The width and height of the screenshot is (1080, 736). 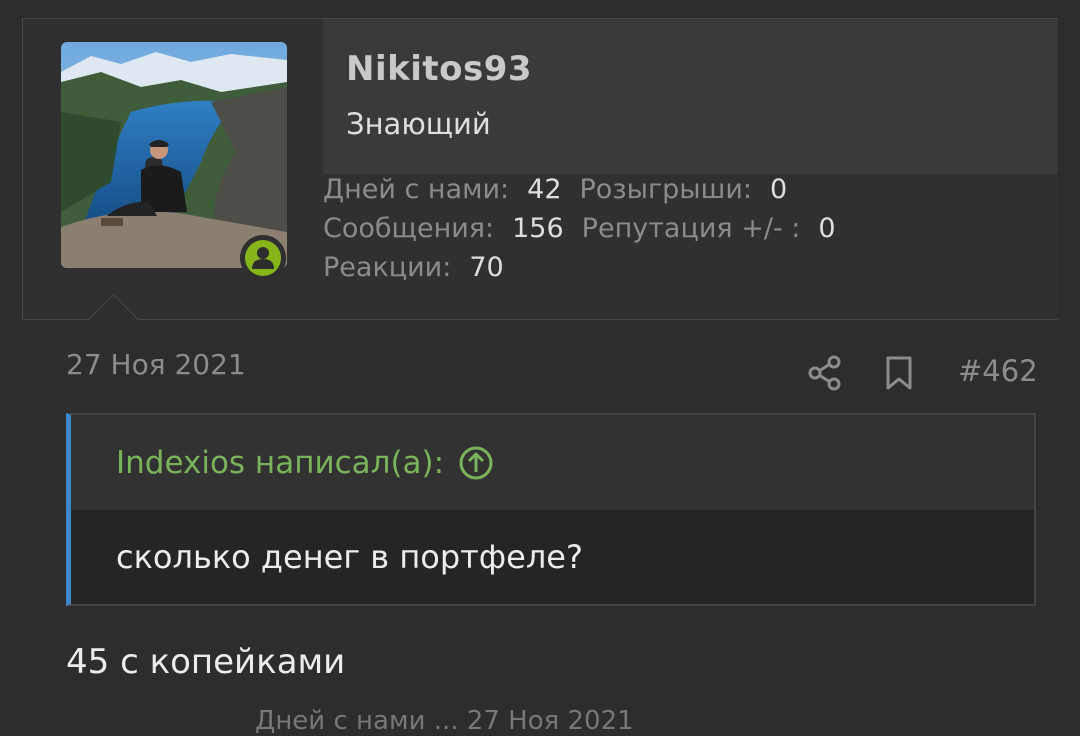 What do you see at coordinates (538, 228) in the screenshot?
I see `messages-value: 156` at bounding box center [538, 228].